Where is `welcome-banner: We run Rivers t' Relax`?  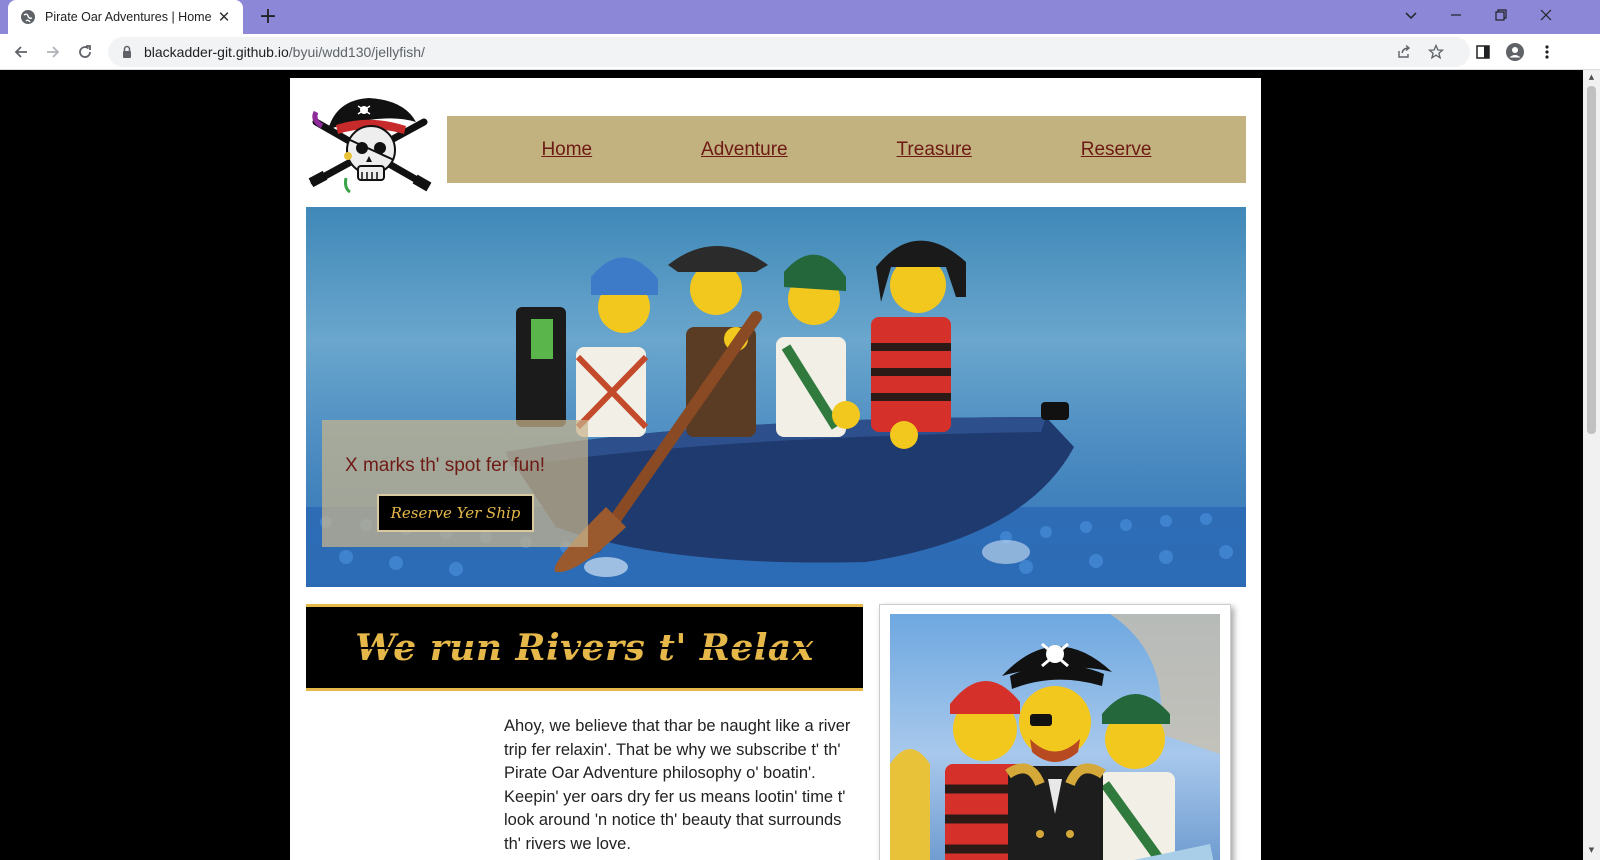 welcome-banner: We run Rivers t' Relax is located at coordinates (584, 647).